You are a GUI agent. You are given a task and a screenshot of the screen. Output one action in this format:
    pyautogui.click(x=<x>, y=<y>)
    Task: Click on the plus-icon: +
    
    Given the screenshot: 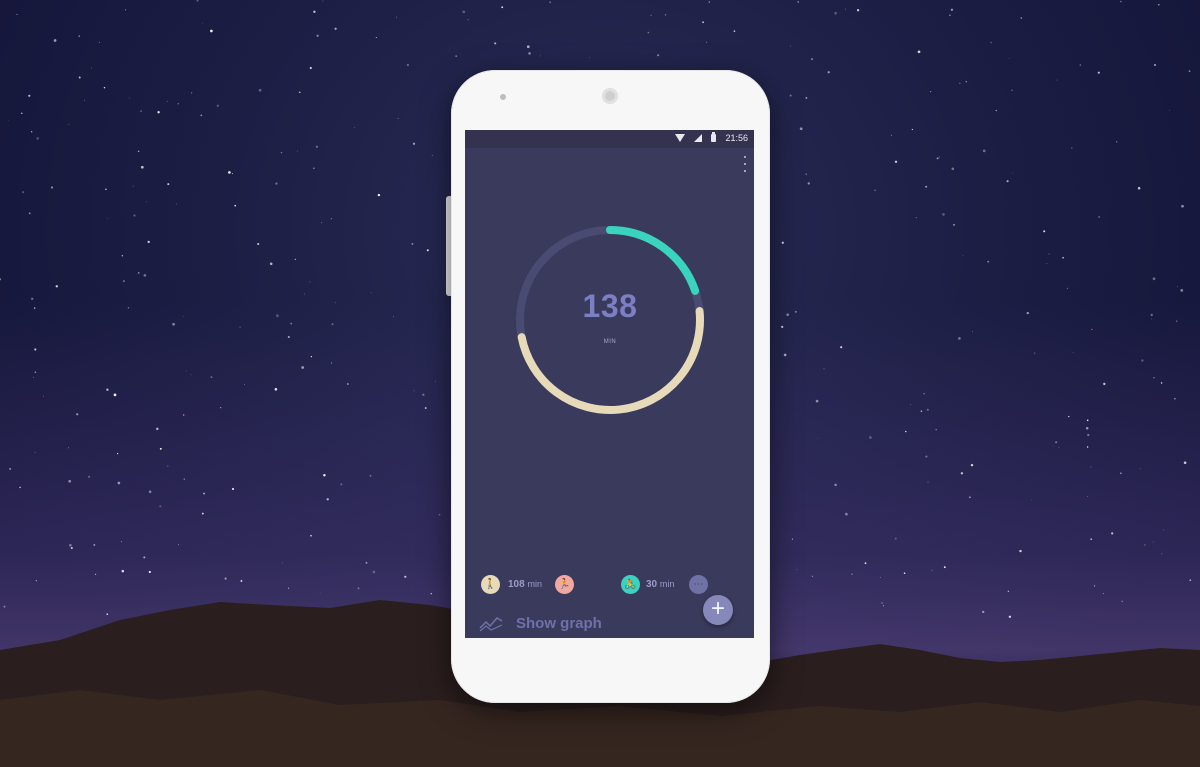 What is the action you would take?
    pyautogui.click(x=717, y=608)
    